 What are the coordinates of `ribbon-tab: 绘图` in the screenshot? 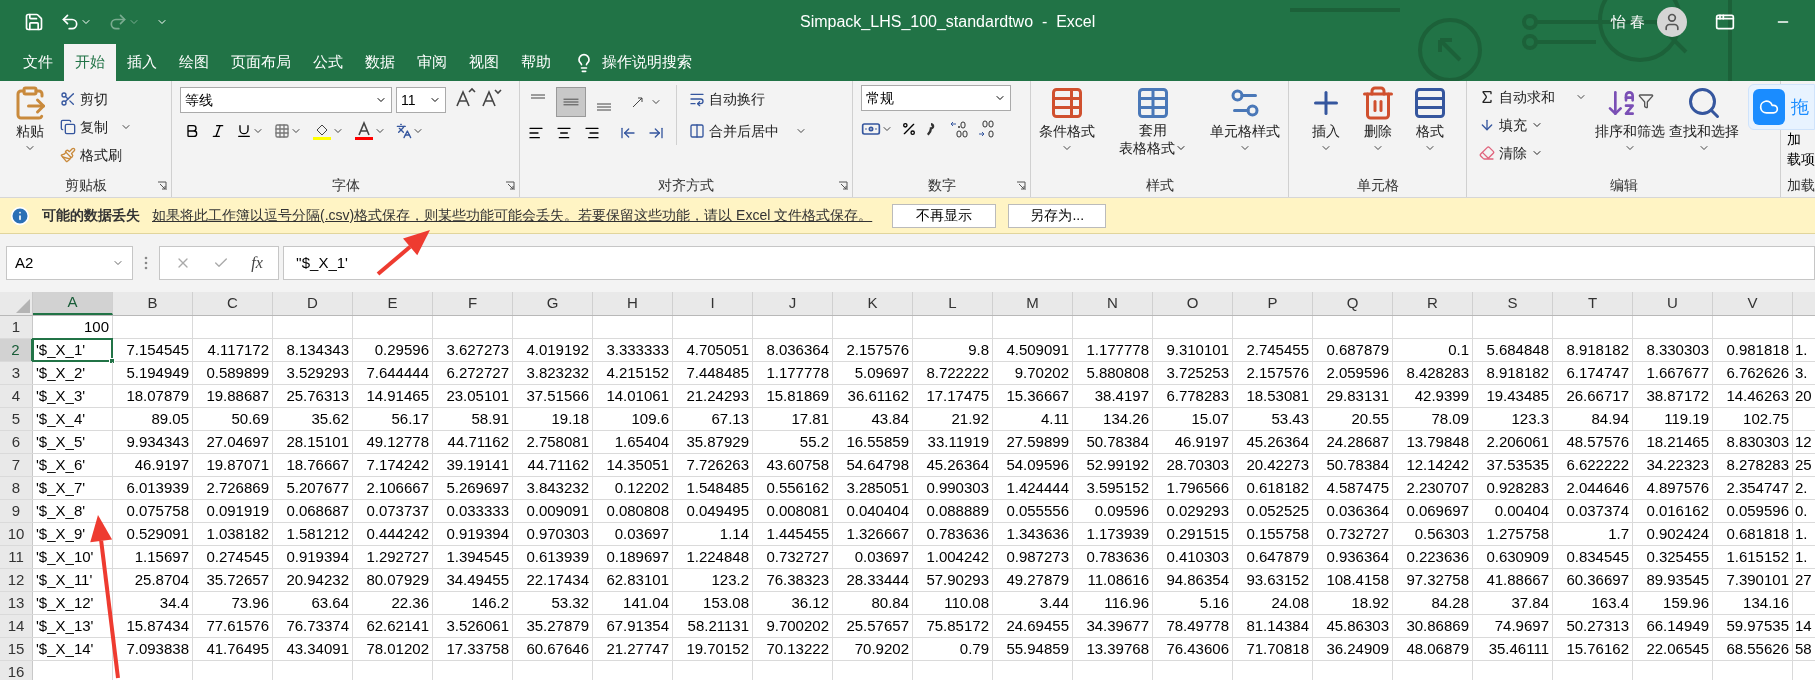 It's located at (194, 62).